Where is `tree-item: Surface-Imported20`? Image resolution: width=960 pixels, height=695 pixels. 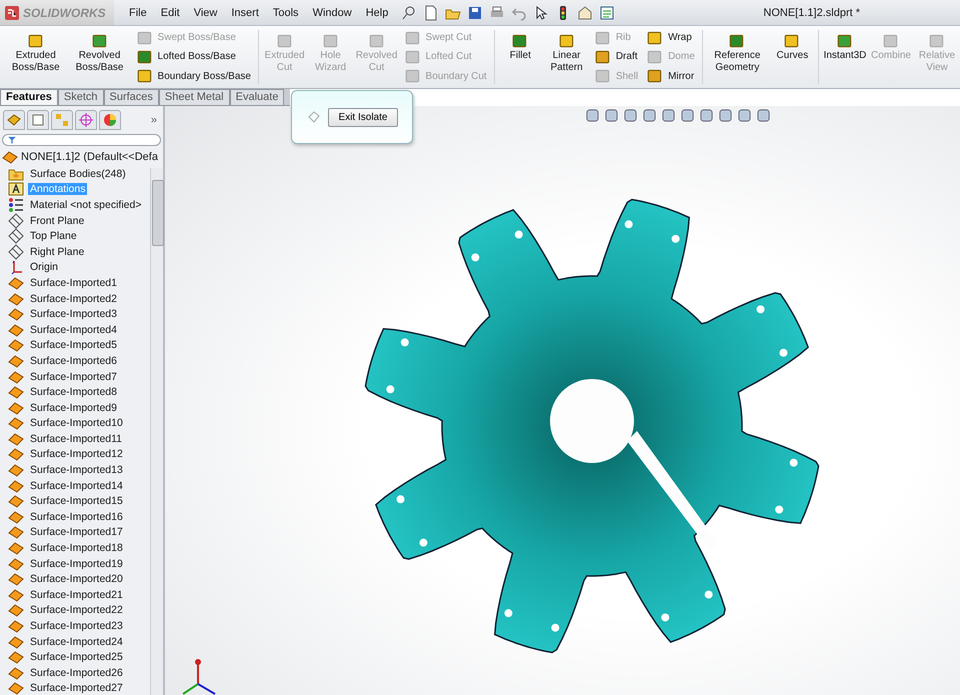
tree-item: Surface-Imported20 is located at coordinates (76, 579).